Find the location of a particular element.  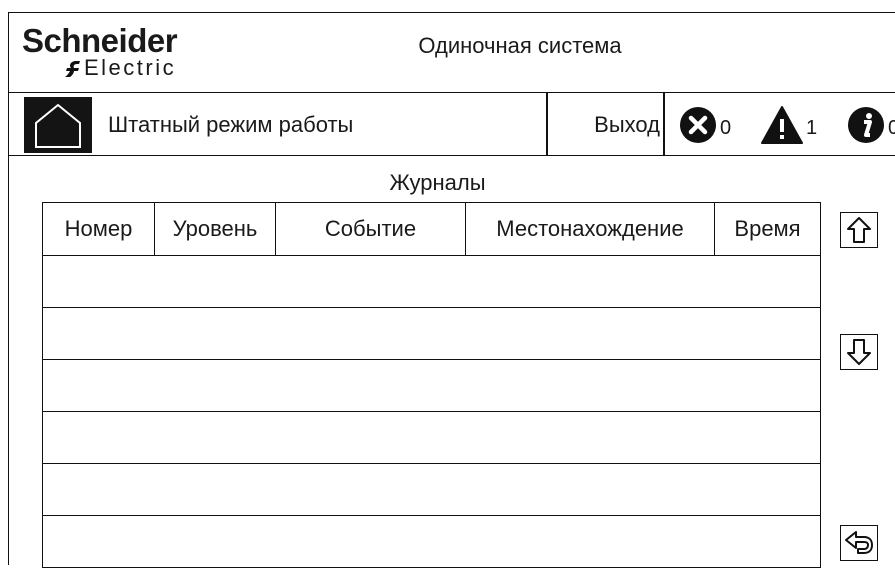

operation-mode-label: Штатный режим работы is located at coordinates (231, 124).